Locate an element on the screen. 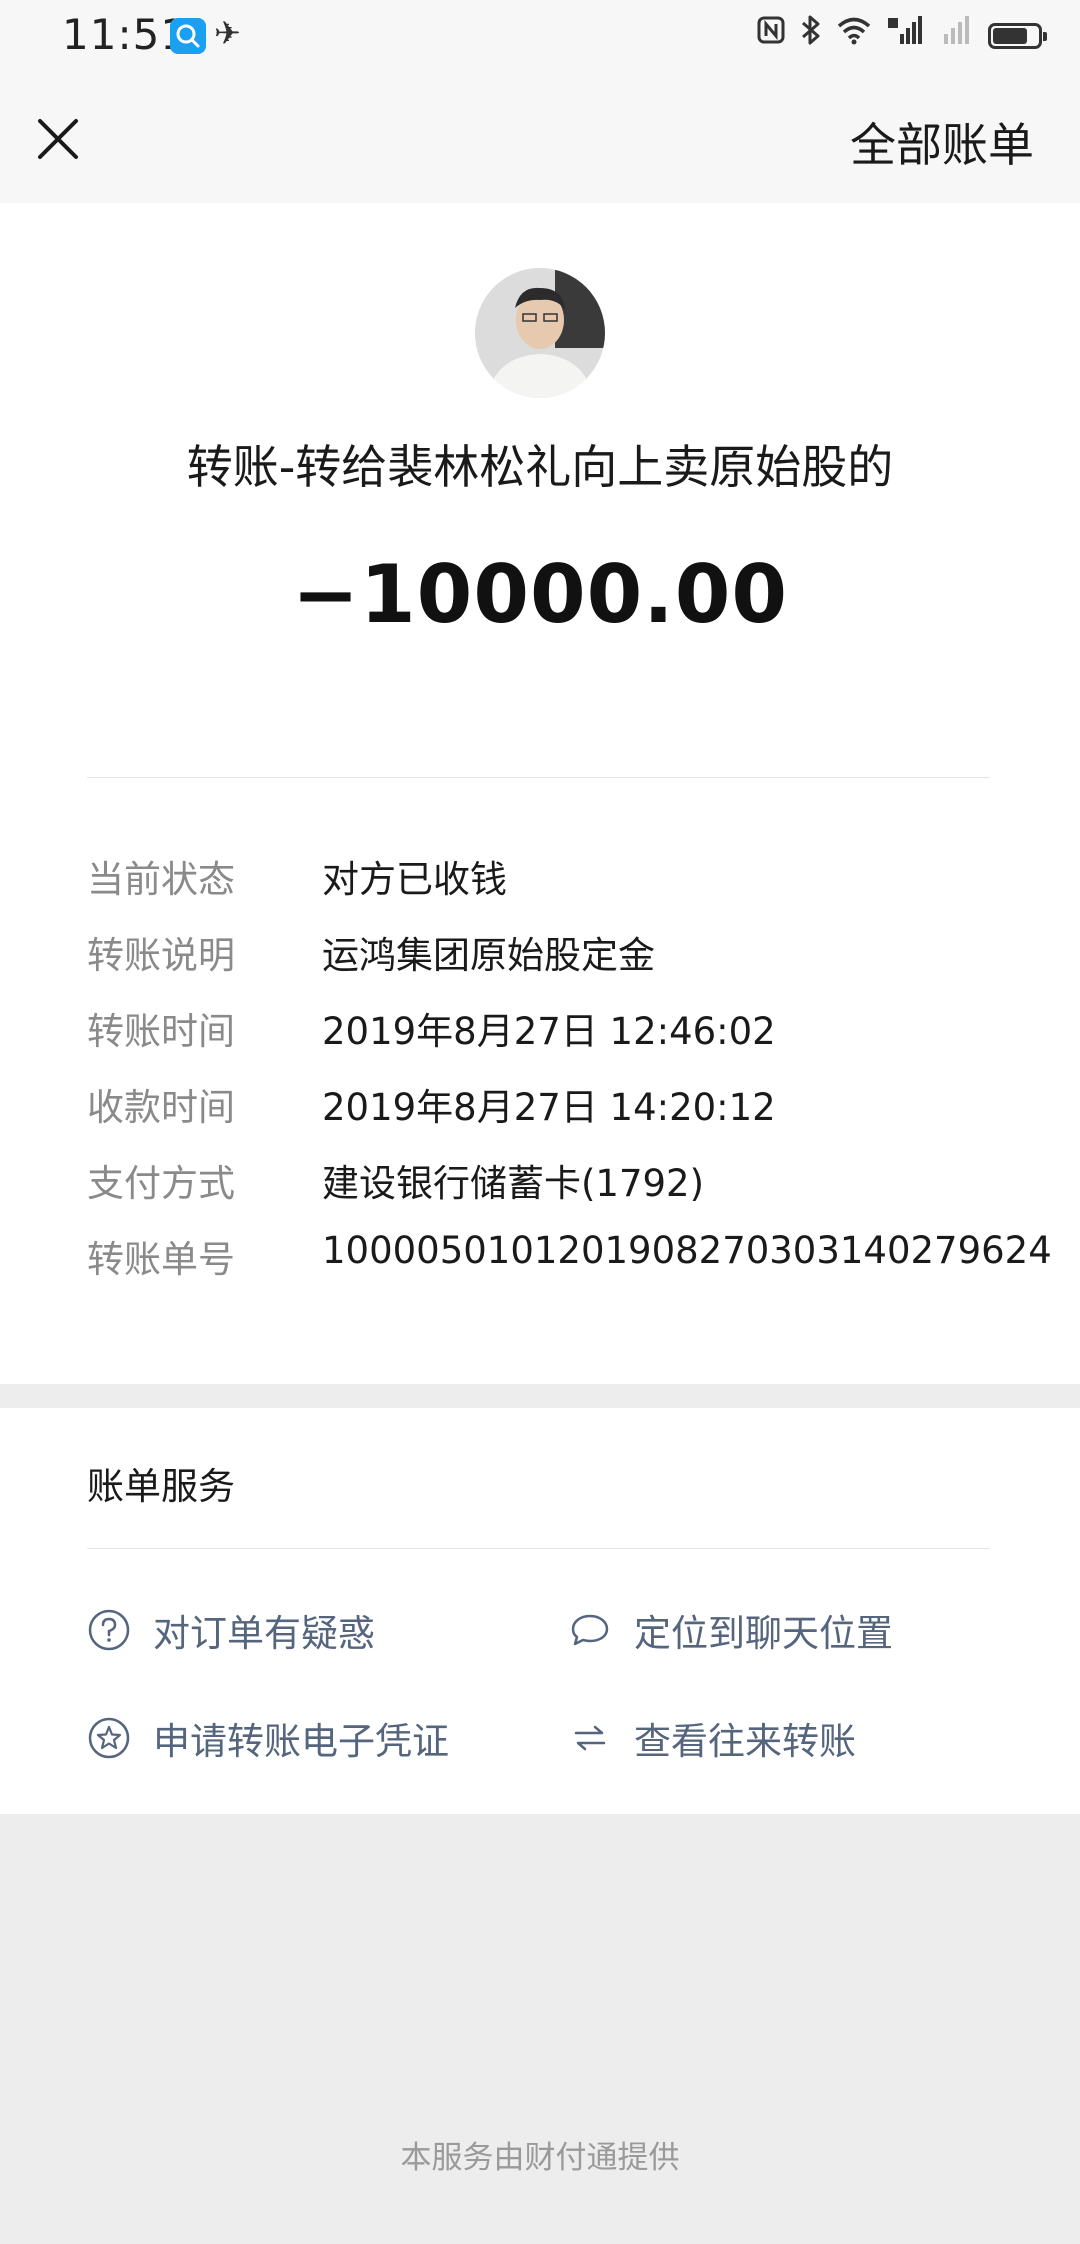  avatar is located at coordinates (540, 333).